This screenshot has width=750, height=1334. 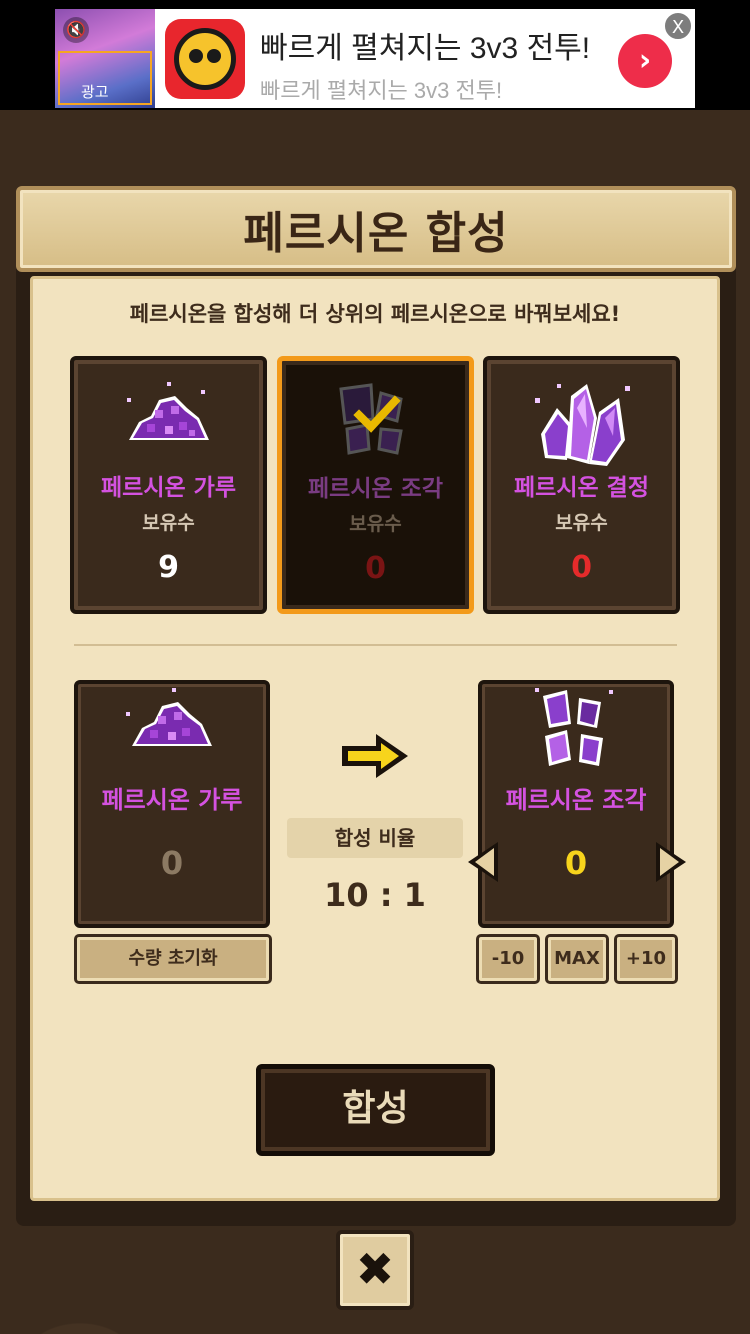 I want to click on item-name: 페르시온 조각, so click(x=375, y=489).